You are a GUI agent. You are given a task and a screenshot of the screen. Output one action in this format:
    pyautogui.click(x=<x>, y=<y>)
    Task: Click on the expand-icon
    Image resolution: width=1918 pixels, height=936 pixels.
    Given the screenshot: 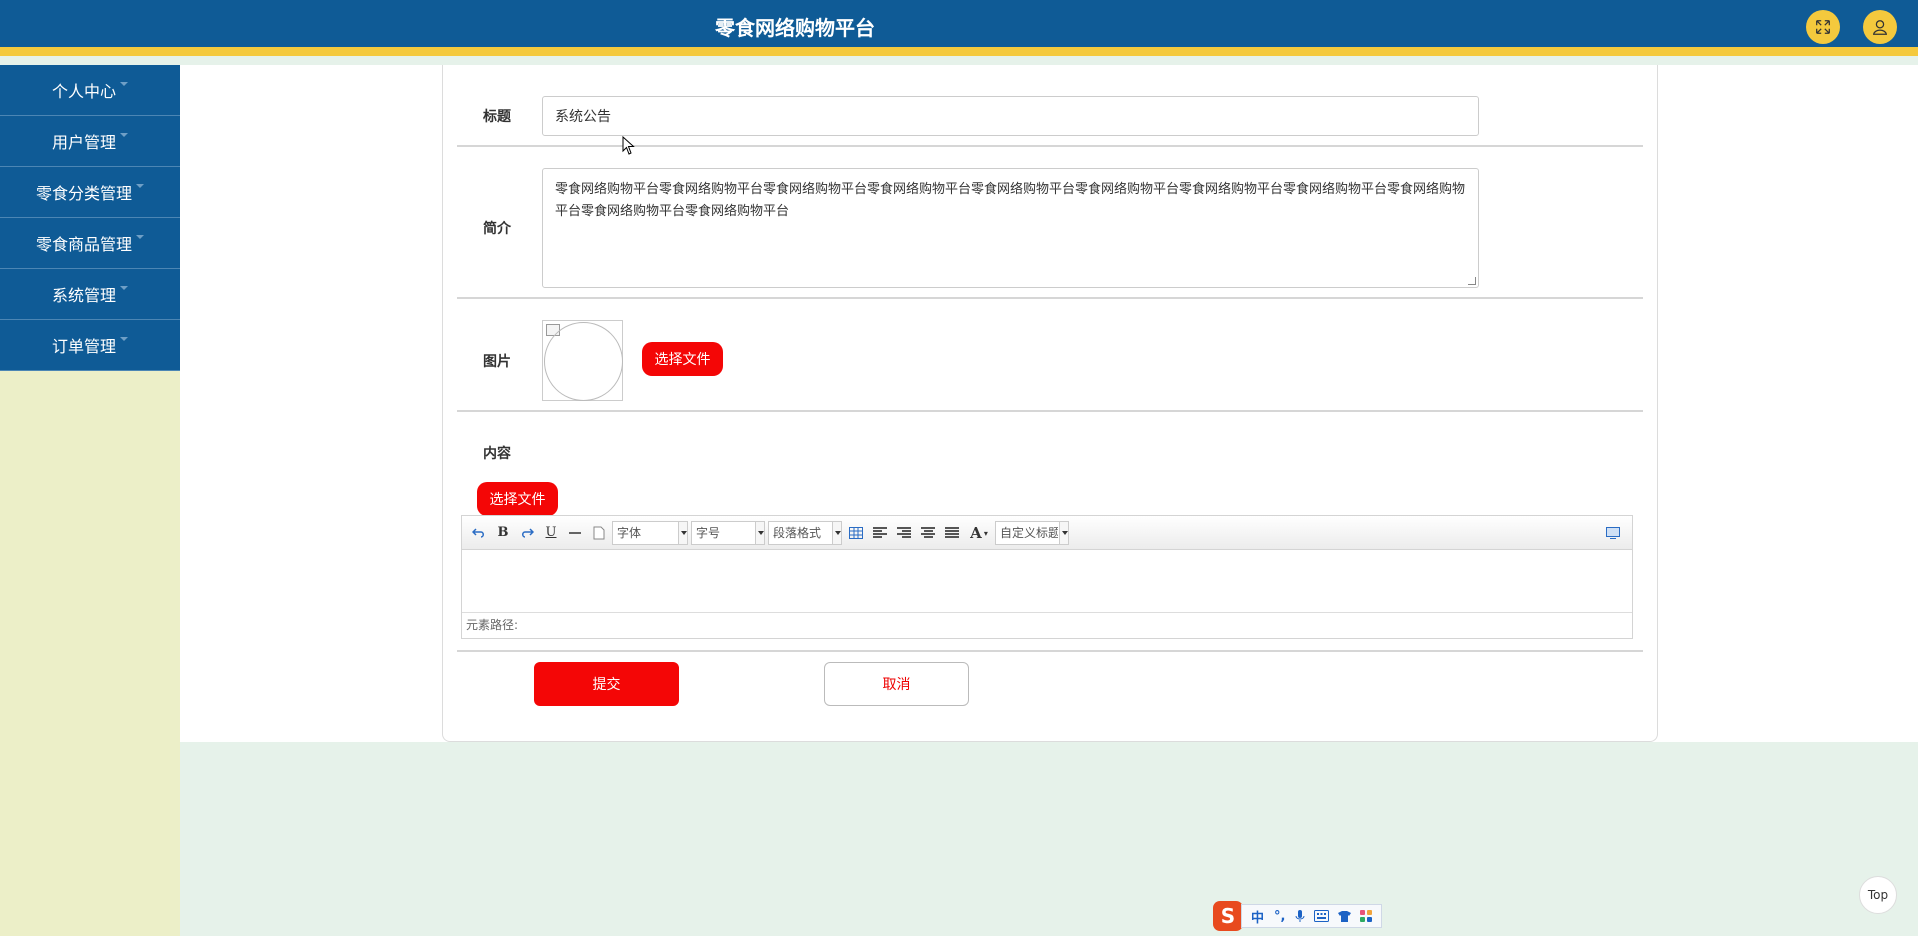 What is the action you would take?
    pyautogui.click(x=1823, y=27)
    